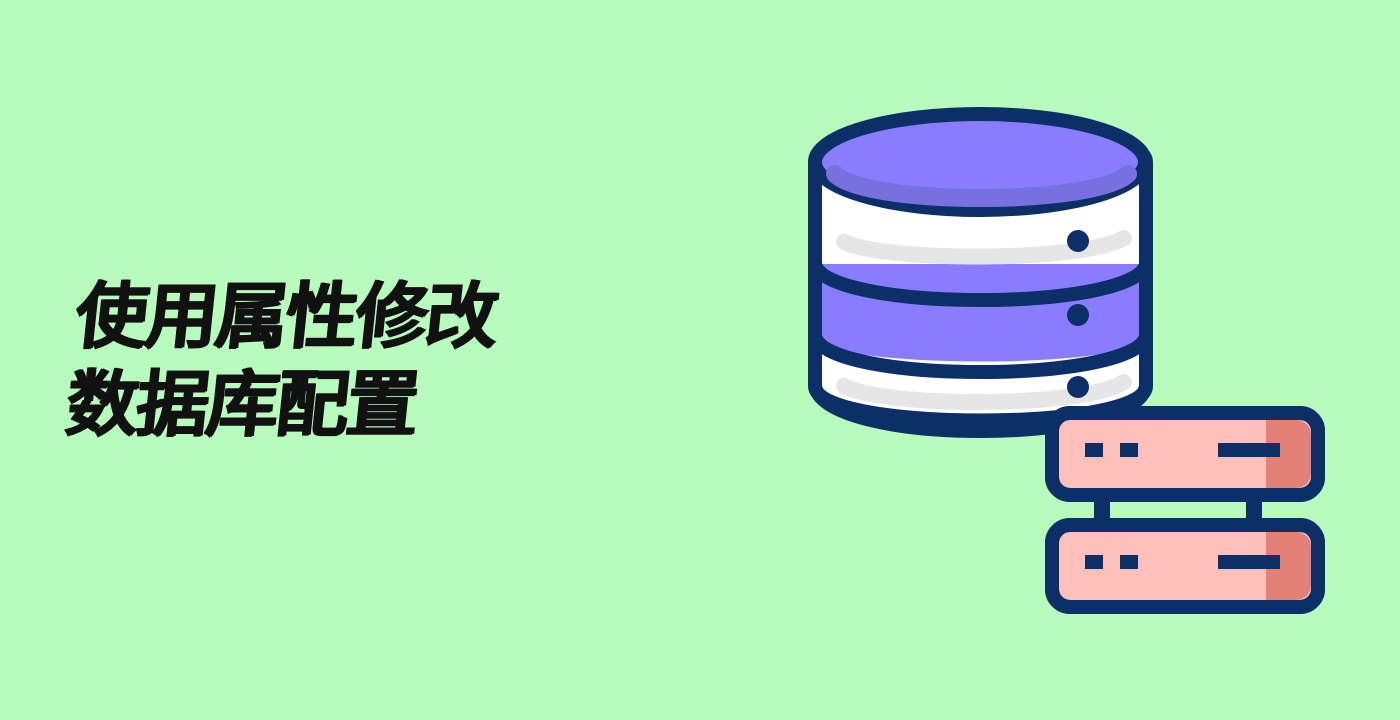  What do you see at coordinates (331, 360) in the screenshot?
I see `page-title: 使用属性修改 数据库配置` at bounding box center [331, 360].